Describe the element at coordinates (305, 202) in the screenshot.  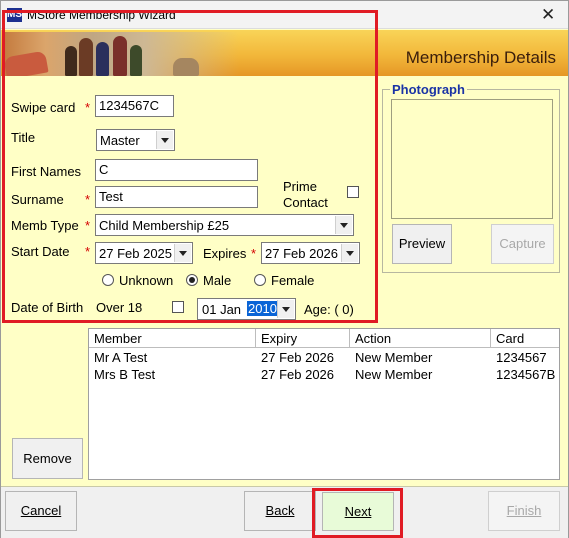
I see `prime-contact-label-line2: Contact` at that location.